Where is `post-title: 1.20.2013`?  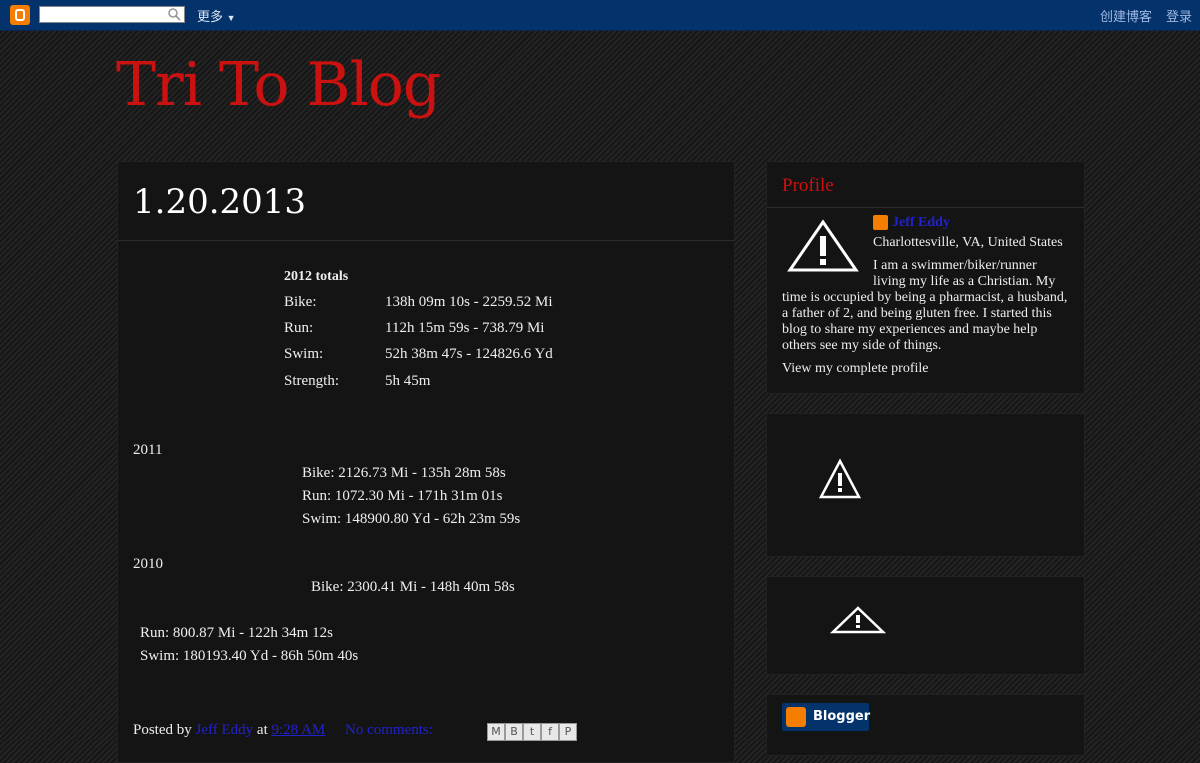 post-title: 1.20.2013 is located at coordinates (219, 202).